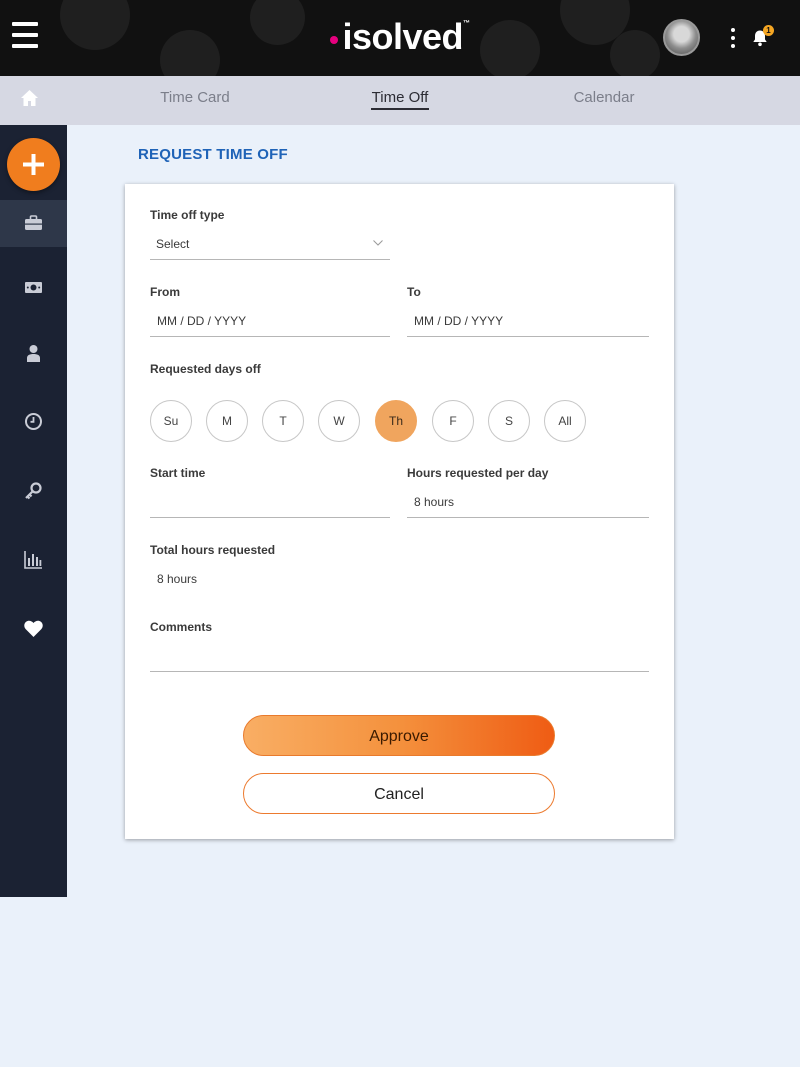  Describe the element at coordinates (604, 97) in the screenshot. I see `tab-calendar: Calendar` at that location.